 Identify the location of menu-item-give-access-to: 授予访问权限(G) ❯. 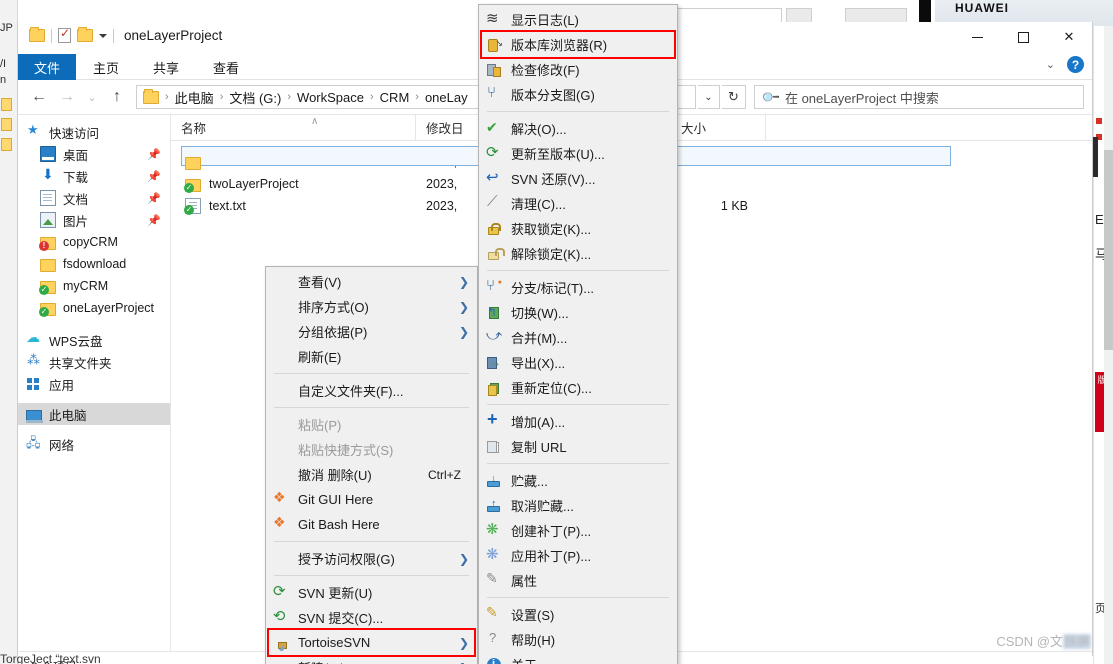
(371, 558).